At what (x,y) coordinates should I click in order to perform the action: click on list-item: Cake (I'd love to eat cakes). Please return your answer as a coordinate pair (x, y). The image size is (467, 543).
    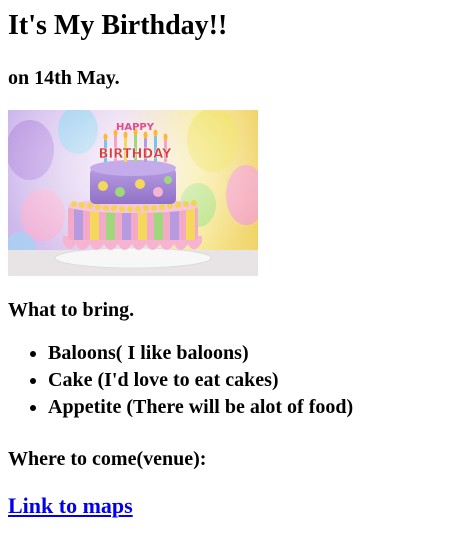
    Looking at the image, I should click on (253, 380).